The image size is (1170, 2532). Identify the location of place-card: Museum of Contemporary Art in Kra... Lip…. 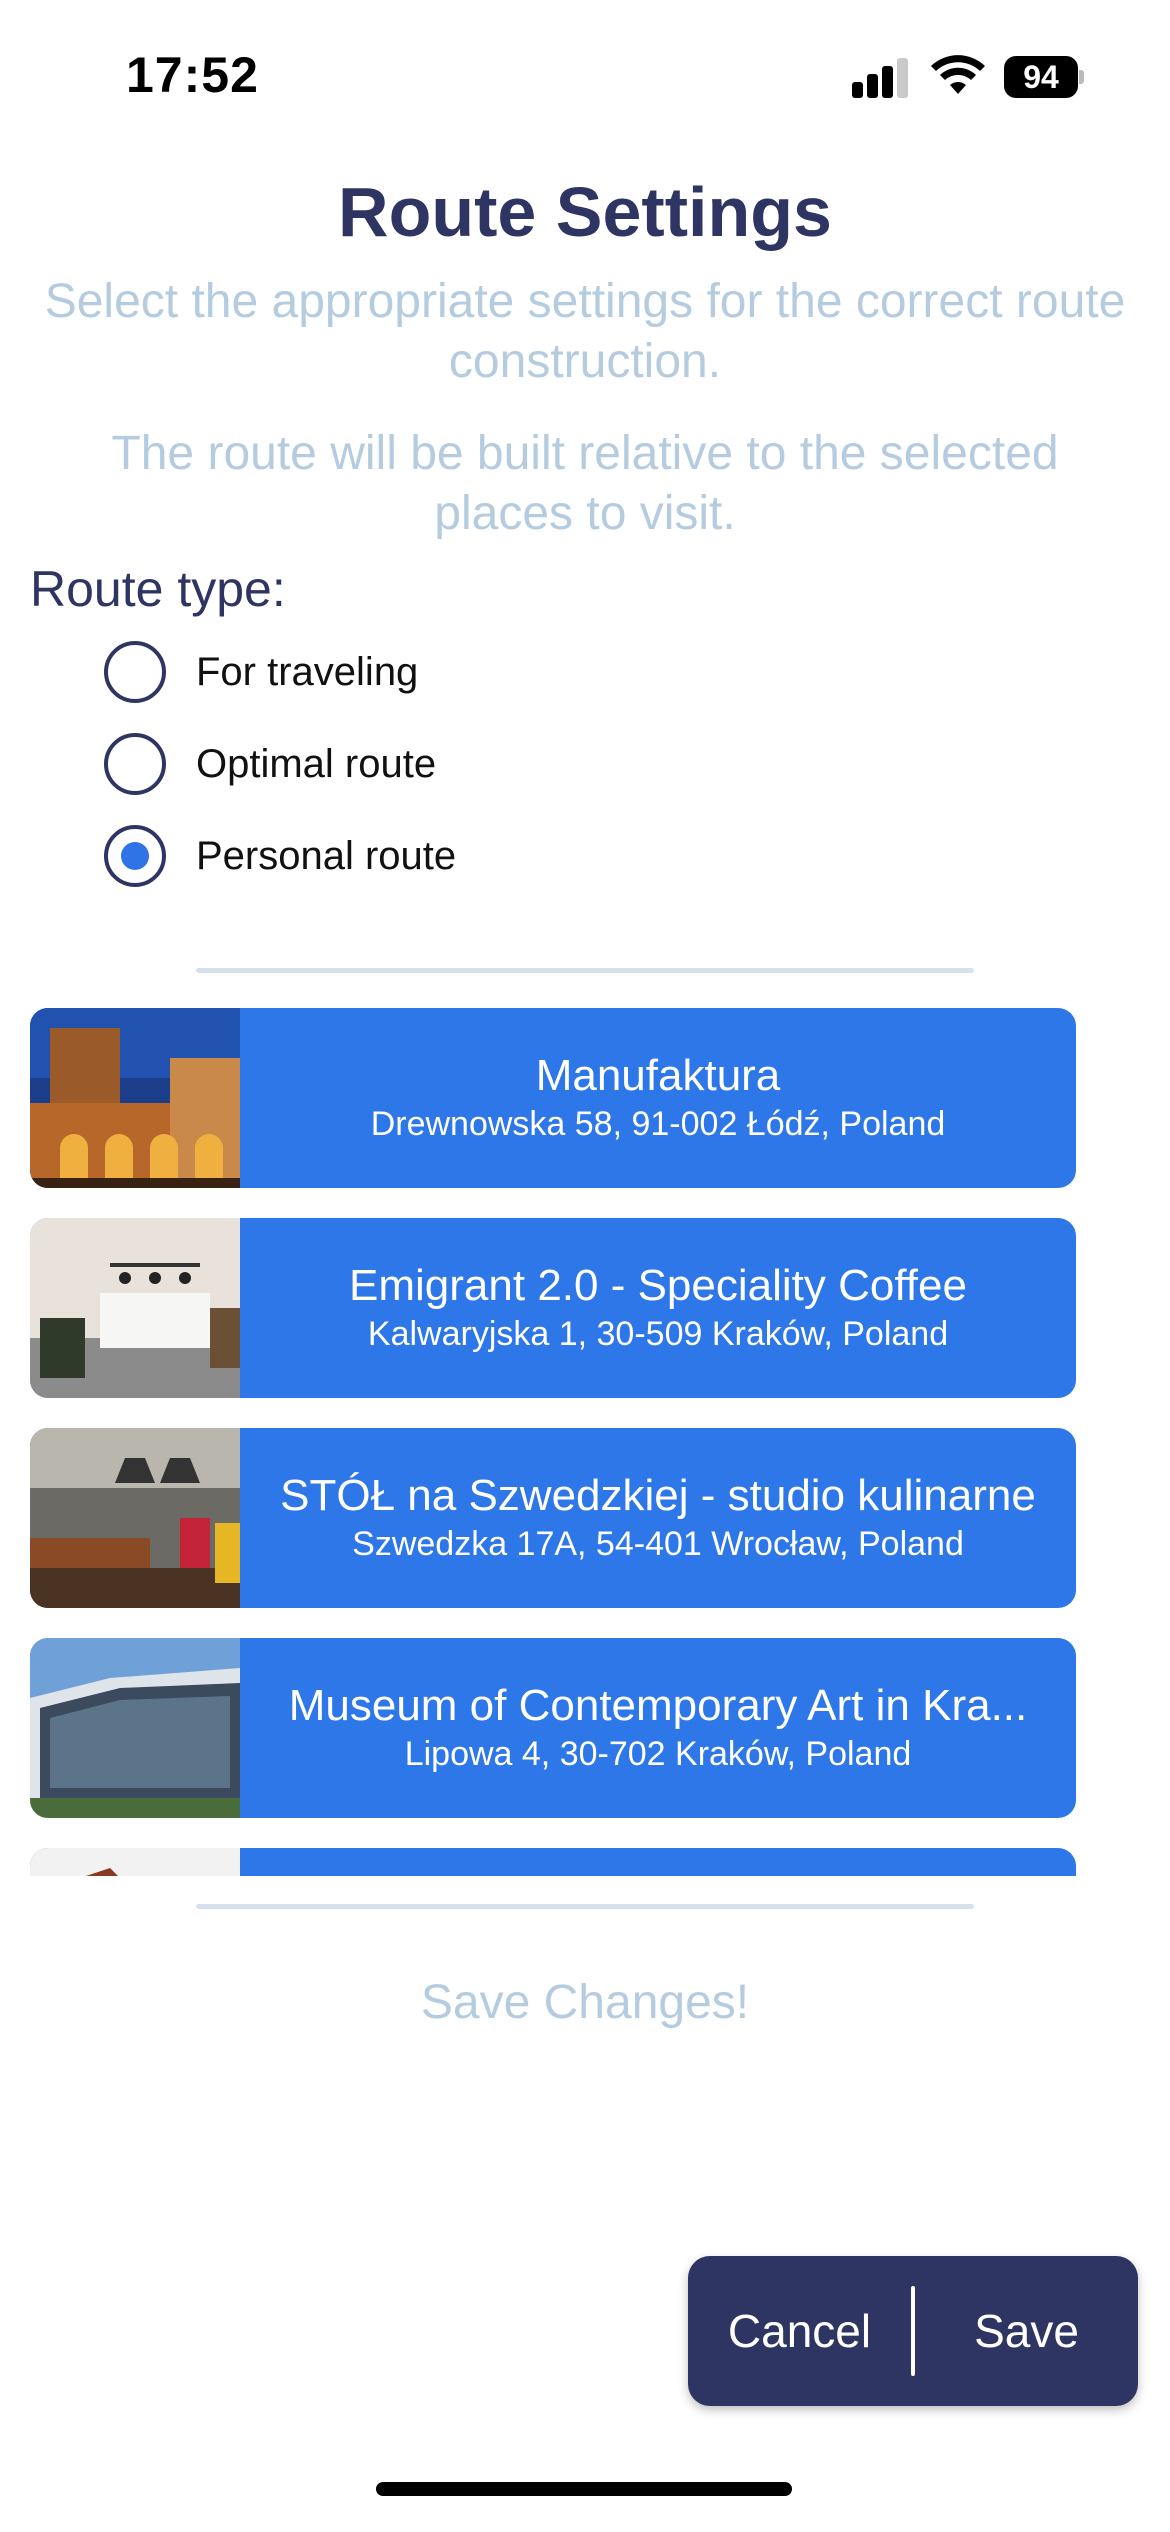
(553, 1728).